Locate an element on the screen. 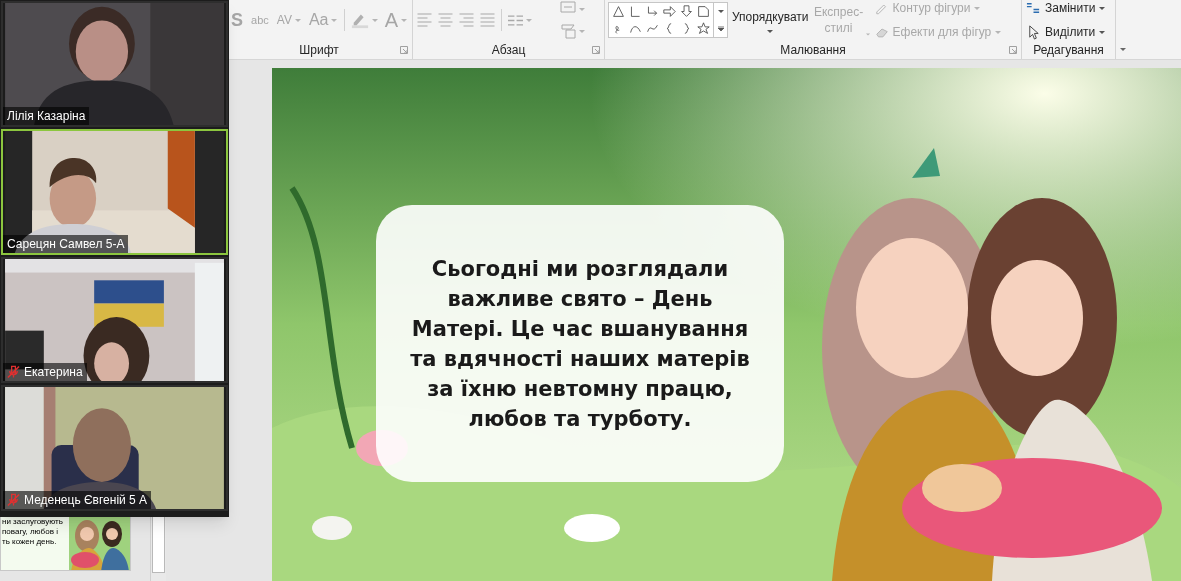  scrollbar-thumb is located at coordinates (158, 544).